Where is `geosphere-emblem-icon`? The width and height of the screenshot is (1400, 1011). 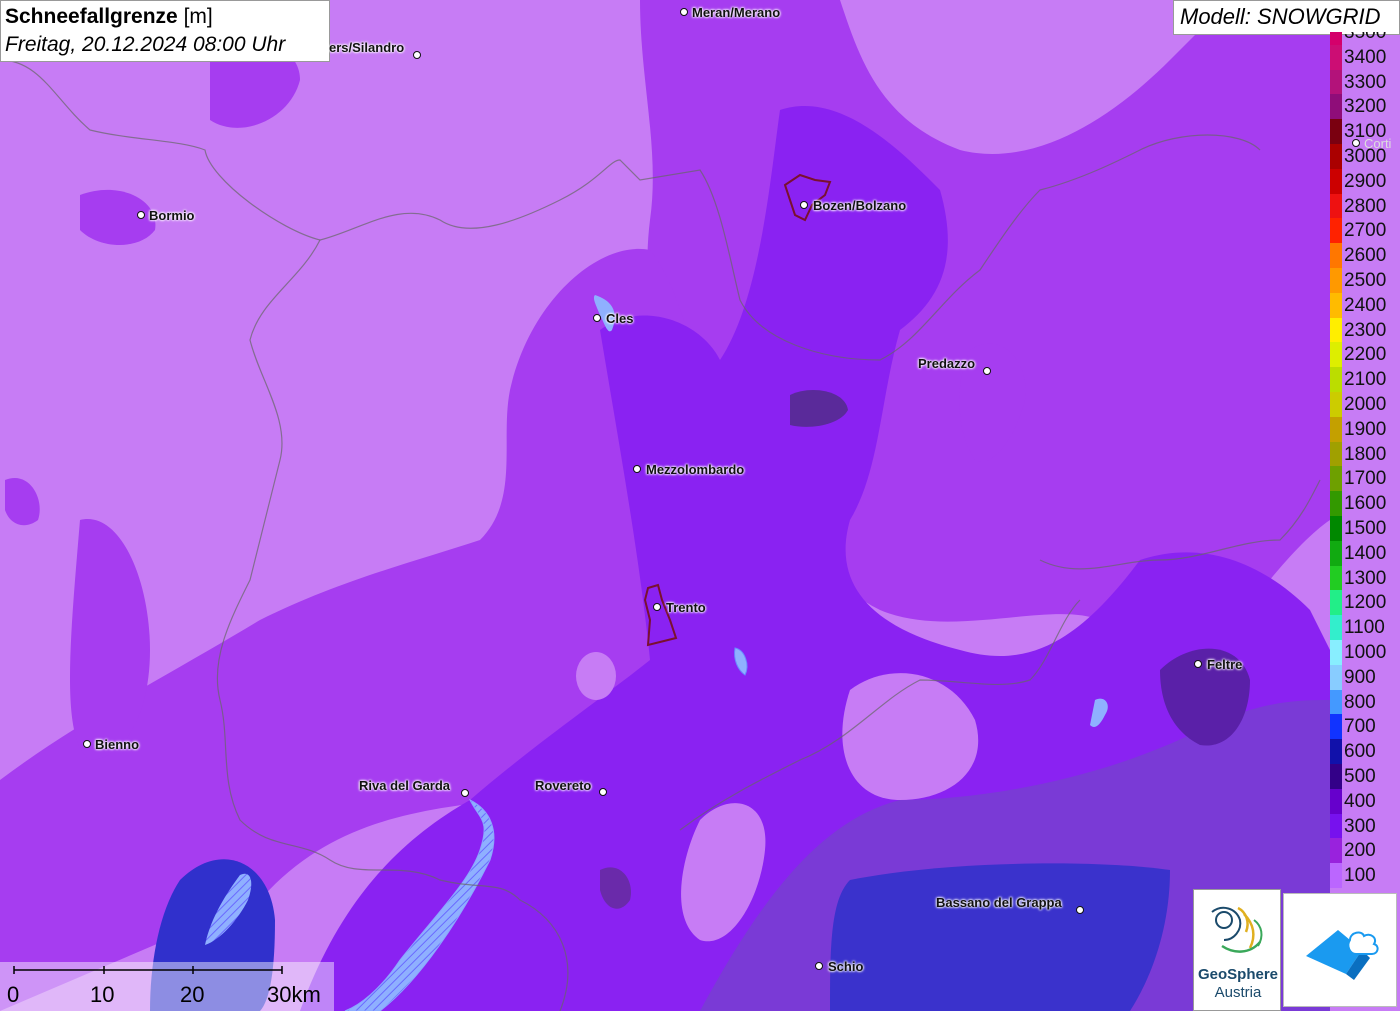
geosphere-emblem-icon is located at coordinates (1237, 929).